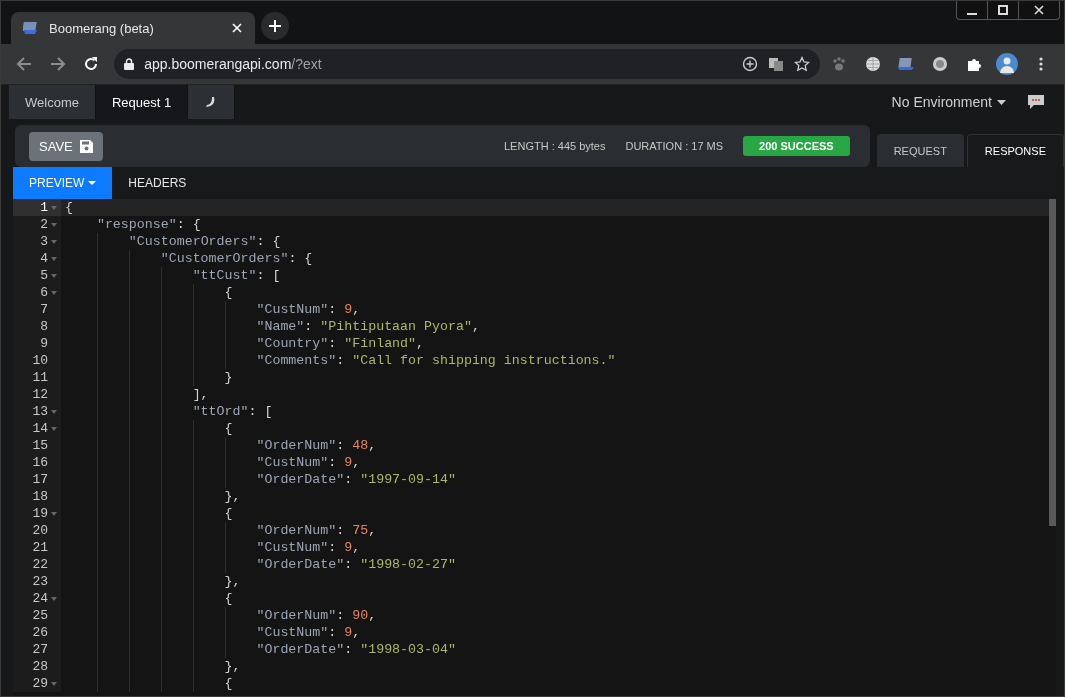 This screenshot has width=1065, height=697. Describe the element at coordinates (436, 360) in the screenshot. I see `code-line: "Comments": "Call for shipping instructions."` at that location.